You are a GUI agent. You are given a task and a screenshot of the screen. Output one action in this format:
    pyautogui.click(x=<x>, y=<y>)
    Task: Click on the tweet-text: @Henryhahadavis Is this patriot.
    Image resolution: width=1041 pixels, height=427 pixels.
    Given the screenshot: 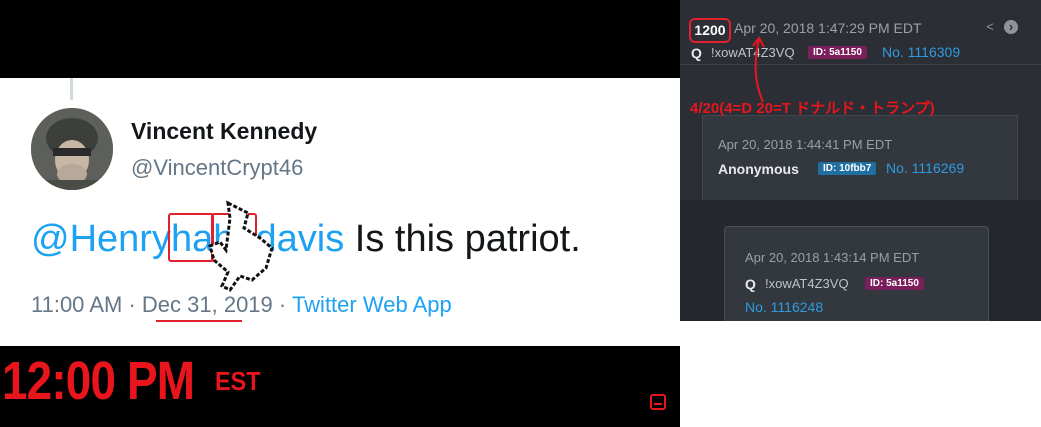 What is the action you would take?
    pyautogui.click(x=306, y=239)
    